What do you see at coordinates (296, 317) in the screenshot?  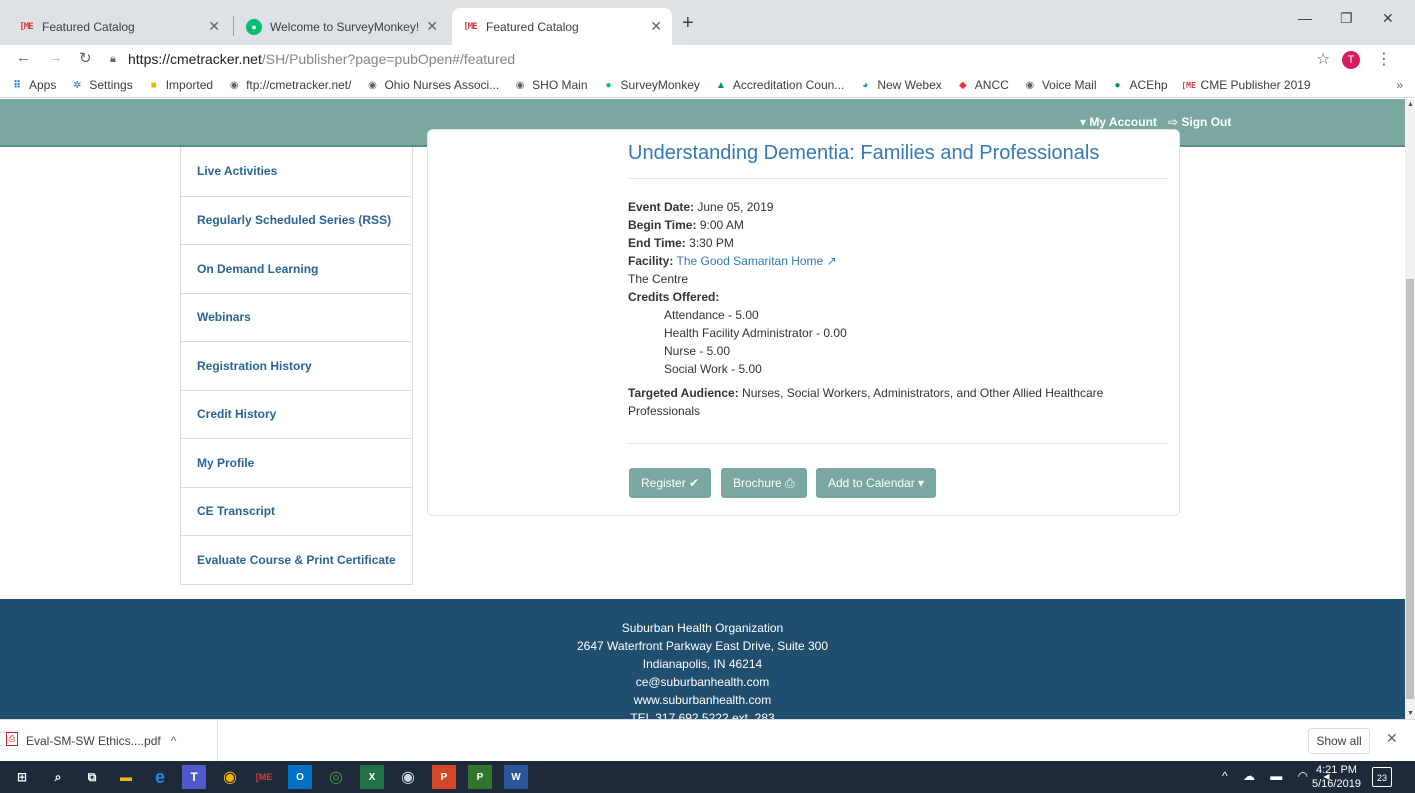 I see `menu-item-webinars: Webinars` at bounding box center [296, 317].